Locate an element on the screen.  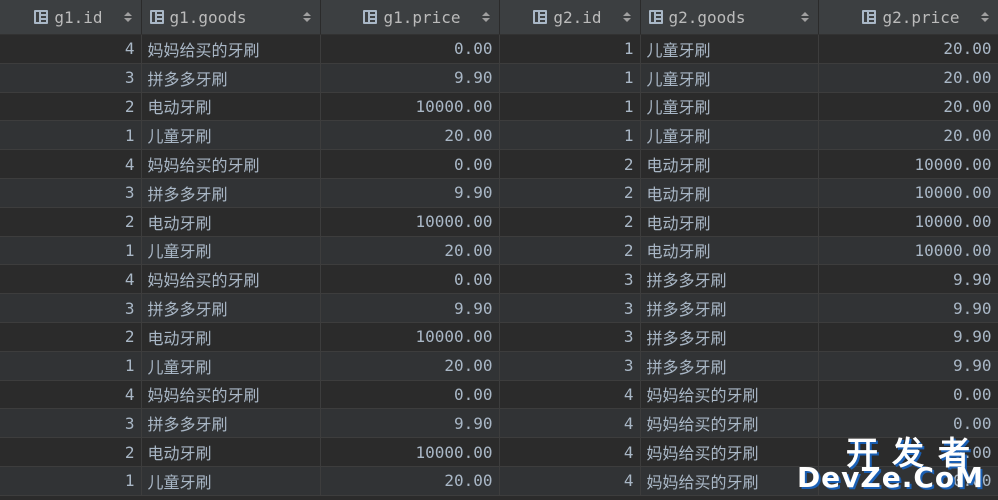
table-row: 2 电动牙刷 10000.00 2 电动牙刷 10000.00 is located at coordinates (499, 222).